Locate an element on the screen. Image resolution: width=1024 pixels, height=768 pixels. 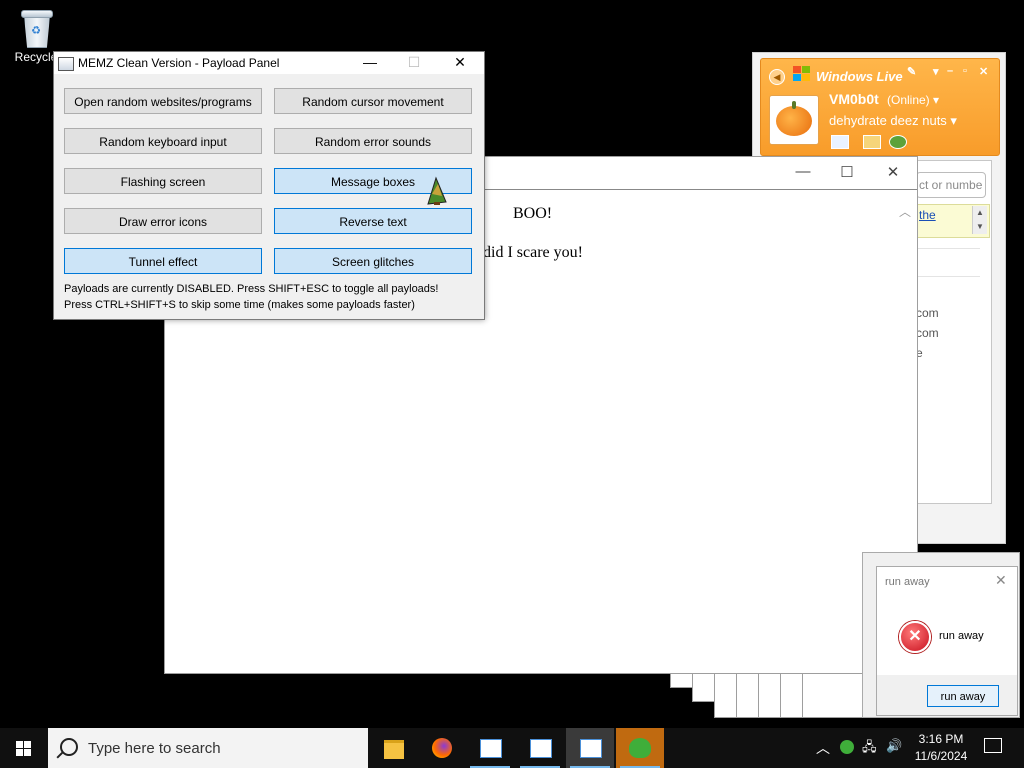
windows-flag-icon is located at coordinates (802, 74).